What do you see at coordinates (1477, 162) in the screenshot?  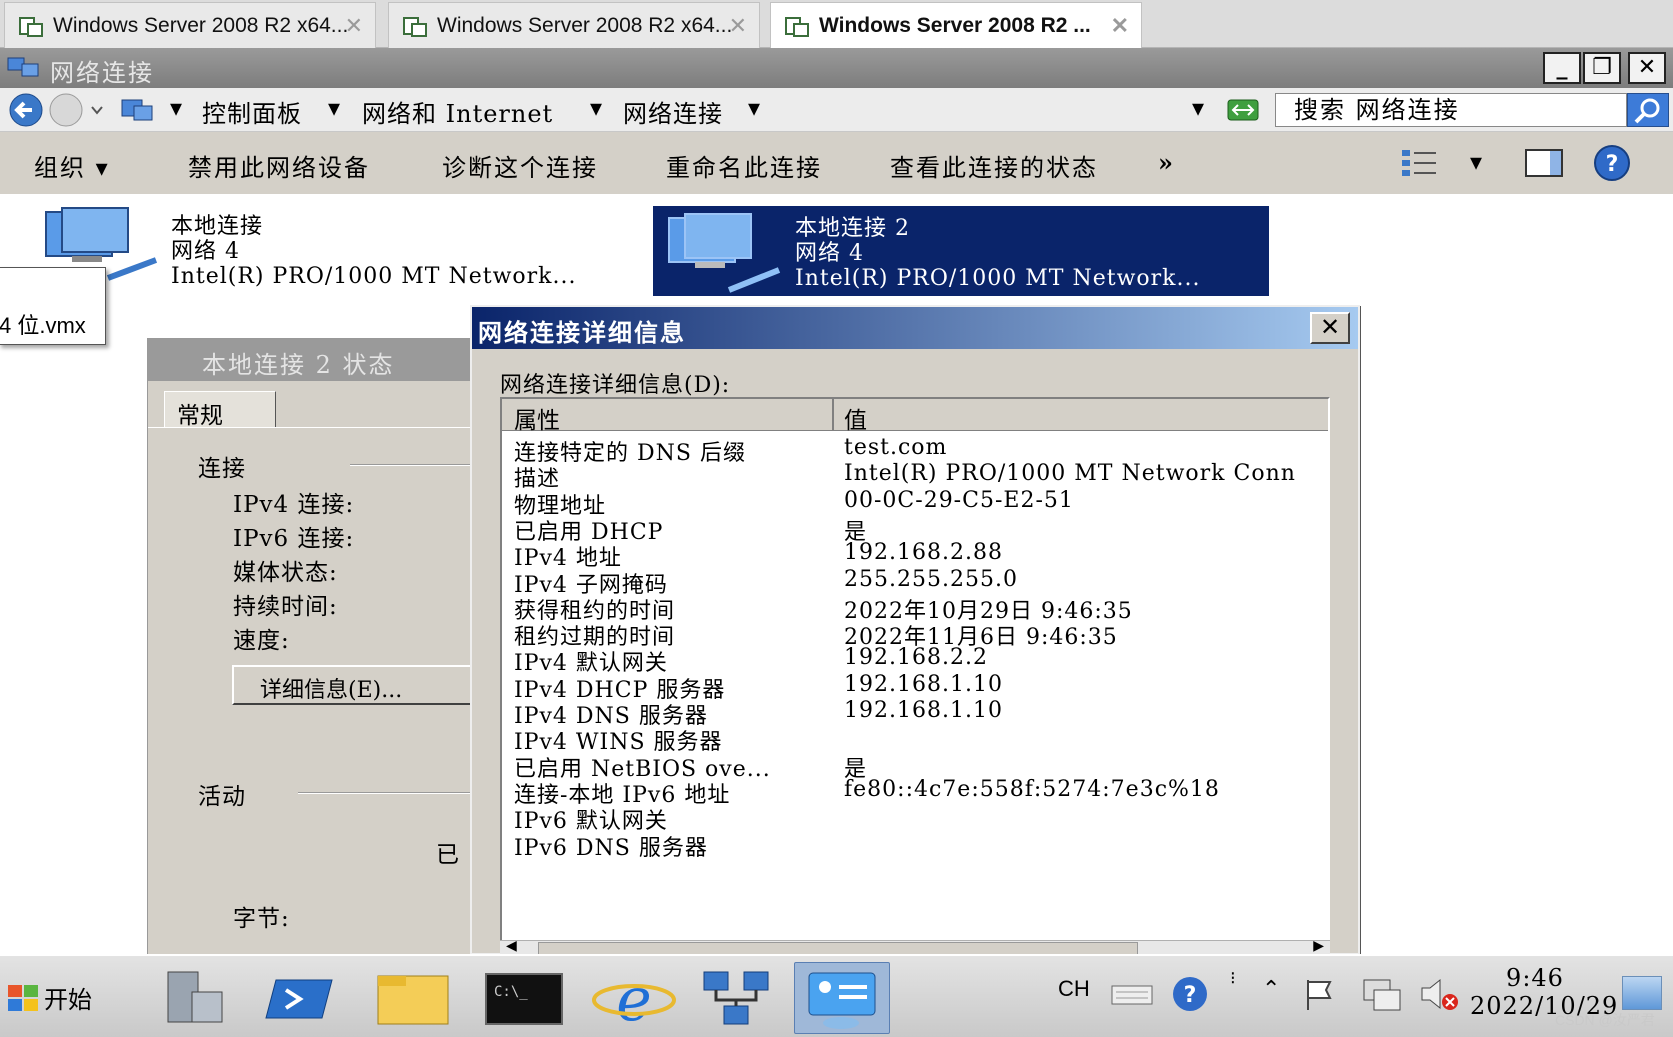 I see `view-dropdown-icon: ▾` at bounding box center [1477, 162].